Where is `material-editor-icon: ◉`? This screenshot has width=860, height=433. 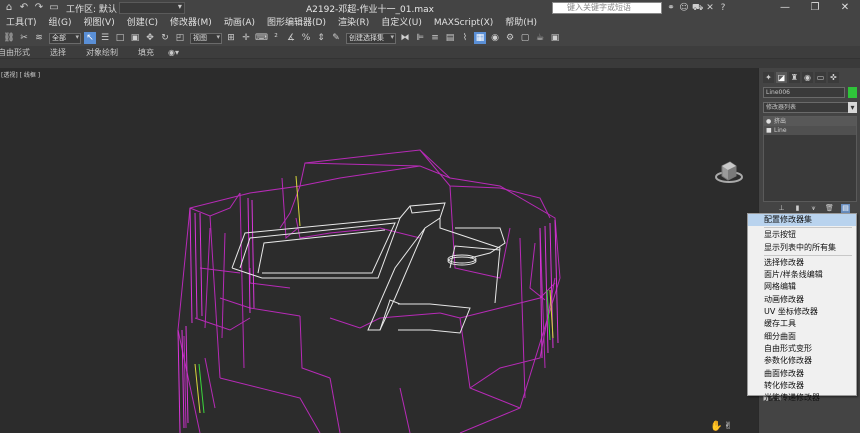
material-editor-icon: ◉ is located at coordinates (495, 38).